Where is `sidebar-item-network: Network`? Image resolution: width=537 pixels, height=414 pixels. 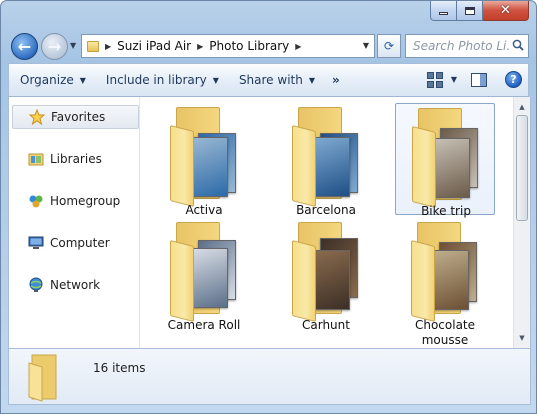 sidebar-item-network: Network is located at coordinates (73, 285).